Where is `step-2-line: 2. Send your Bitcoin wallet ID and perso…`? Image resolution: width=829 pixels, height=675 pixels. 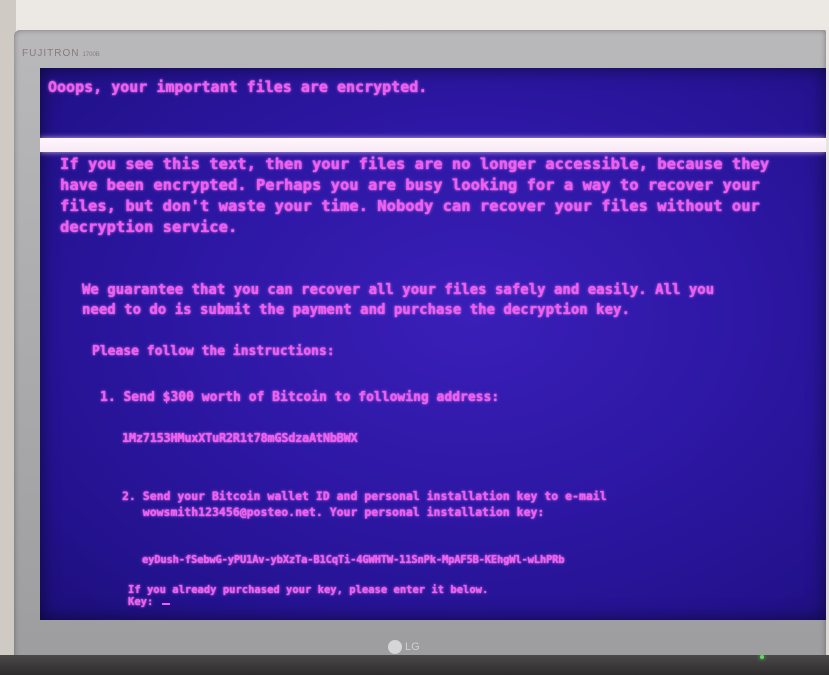
step-2-line: 2. Send your Bitcoin wallet ID and perso… is located at coordinates (364, 496).